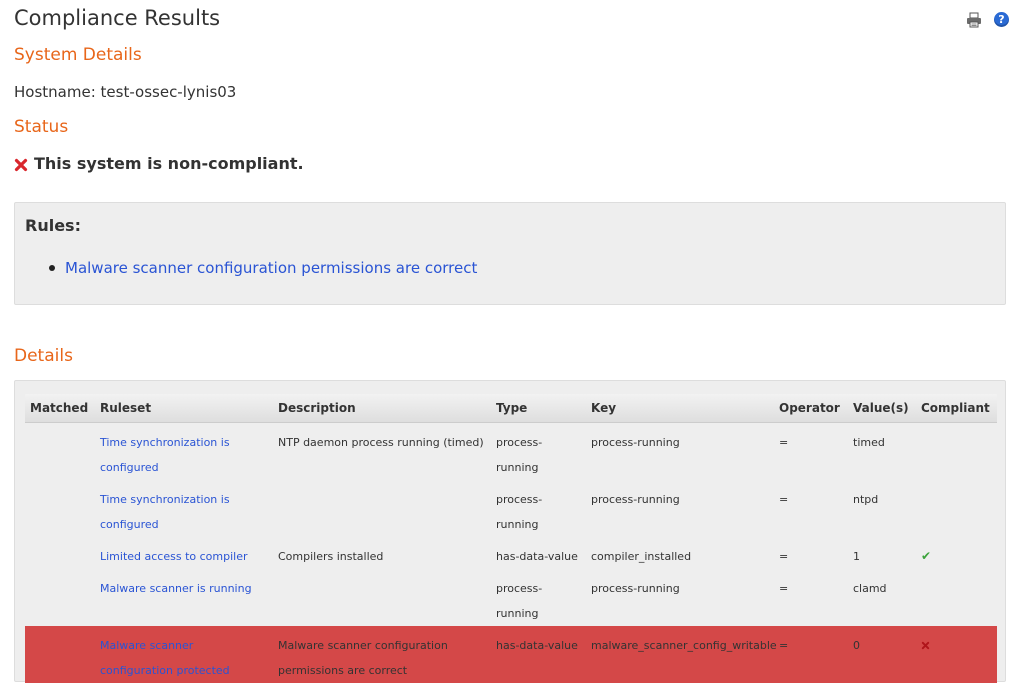 The width and height of the screenshot is (1023, 692). What do you see at coordinates (926, 556) in the screenshot?
I see `check-icon: ✔` at bounding box center [926, 556].